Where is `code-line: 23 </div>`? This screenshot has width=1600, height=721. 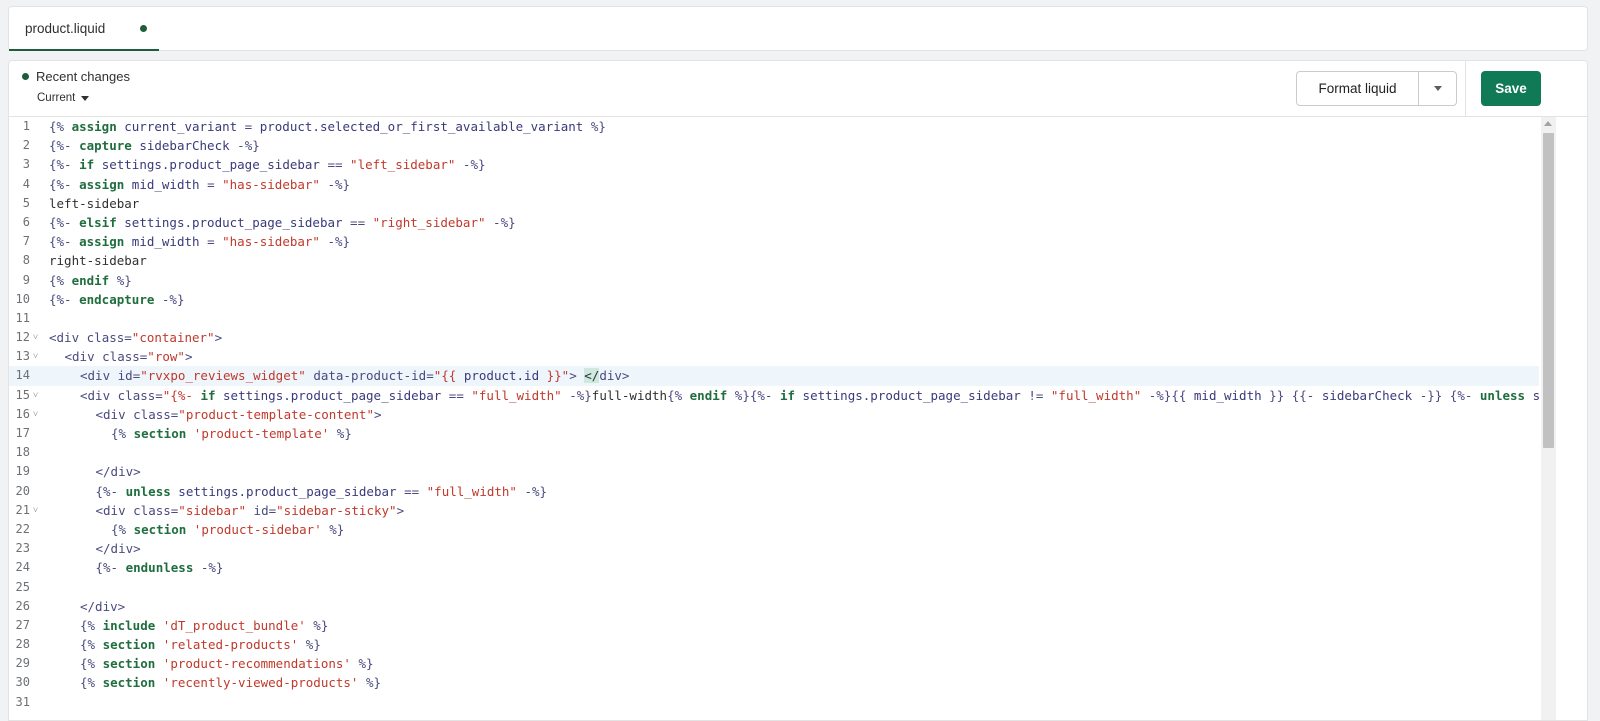
code-line: 23 </div> is located at coordinates (774, 548).